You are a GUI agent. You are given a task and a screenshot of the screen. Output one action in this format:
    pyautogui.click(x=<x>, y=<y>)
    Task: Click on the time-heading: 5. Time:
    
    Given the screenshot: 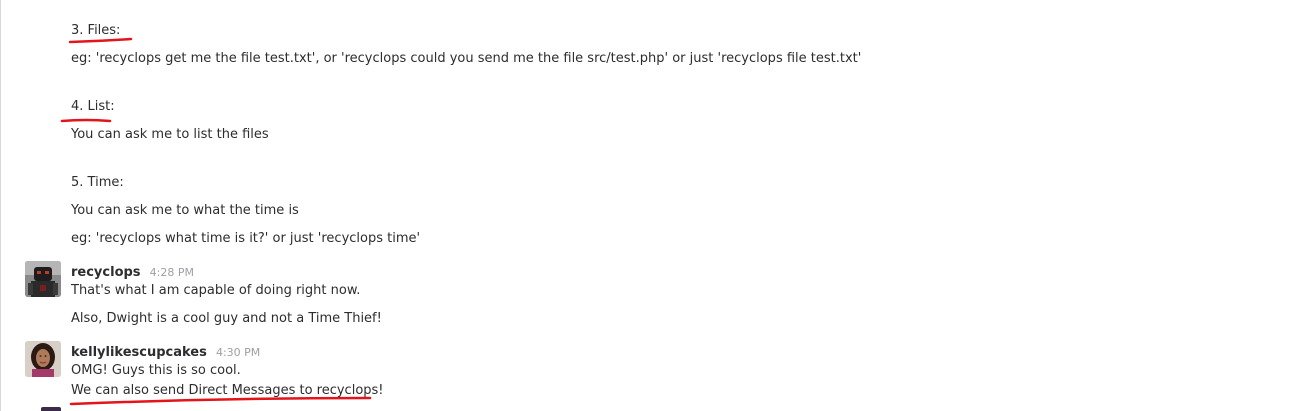 What is the action you would take?
    pyautogui.click(x=97, y=182)
    